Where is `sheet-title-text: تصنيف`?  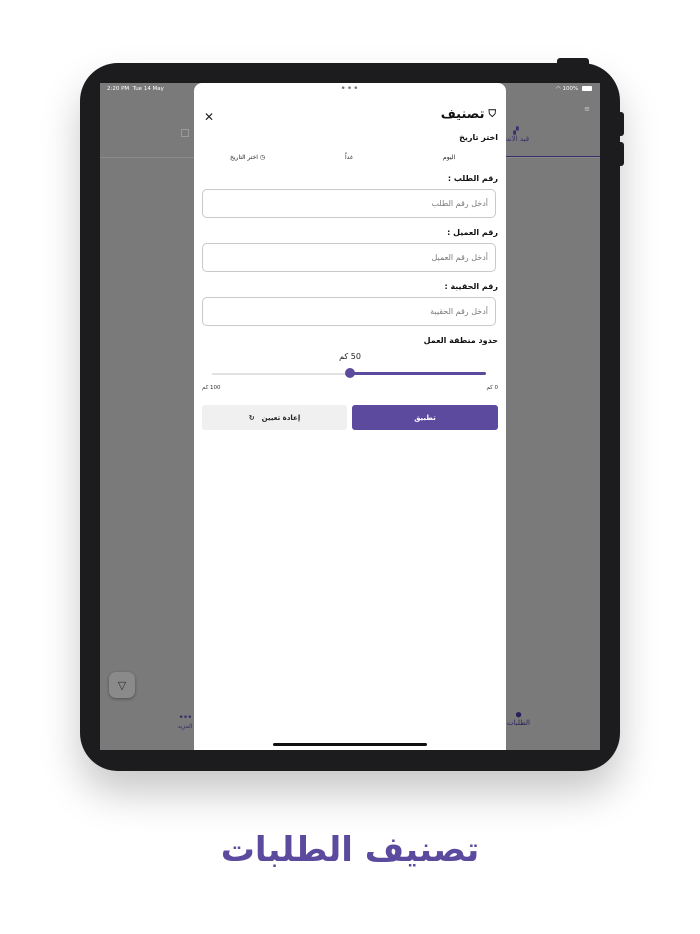 sheet-title-text: تصنيف is located at coordinates (462, 114).